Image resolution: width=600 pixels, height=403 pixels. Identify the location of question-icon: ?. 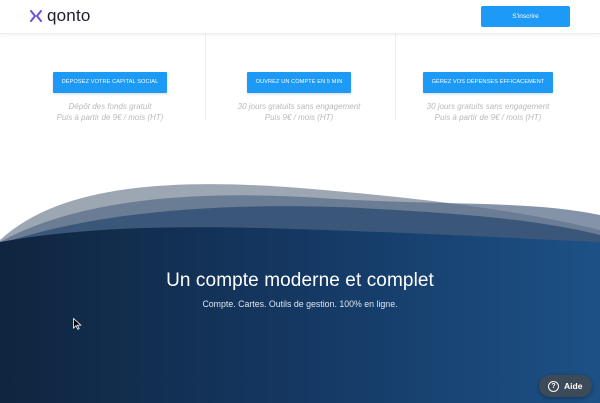
(553, 386).